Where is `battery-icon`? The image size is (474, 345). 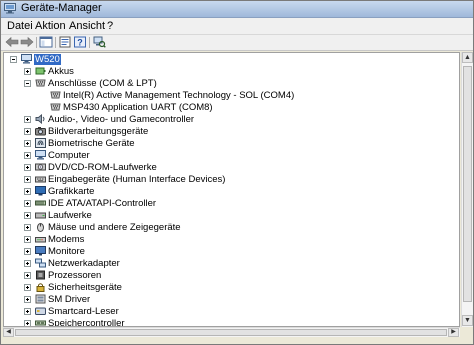
battery-icon is located at coordinates (40, 71).